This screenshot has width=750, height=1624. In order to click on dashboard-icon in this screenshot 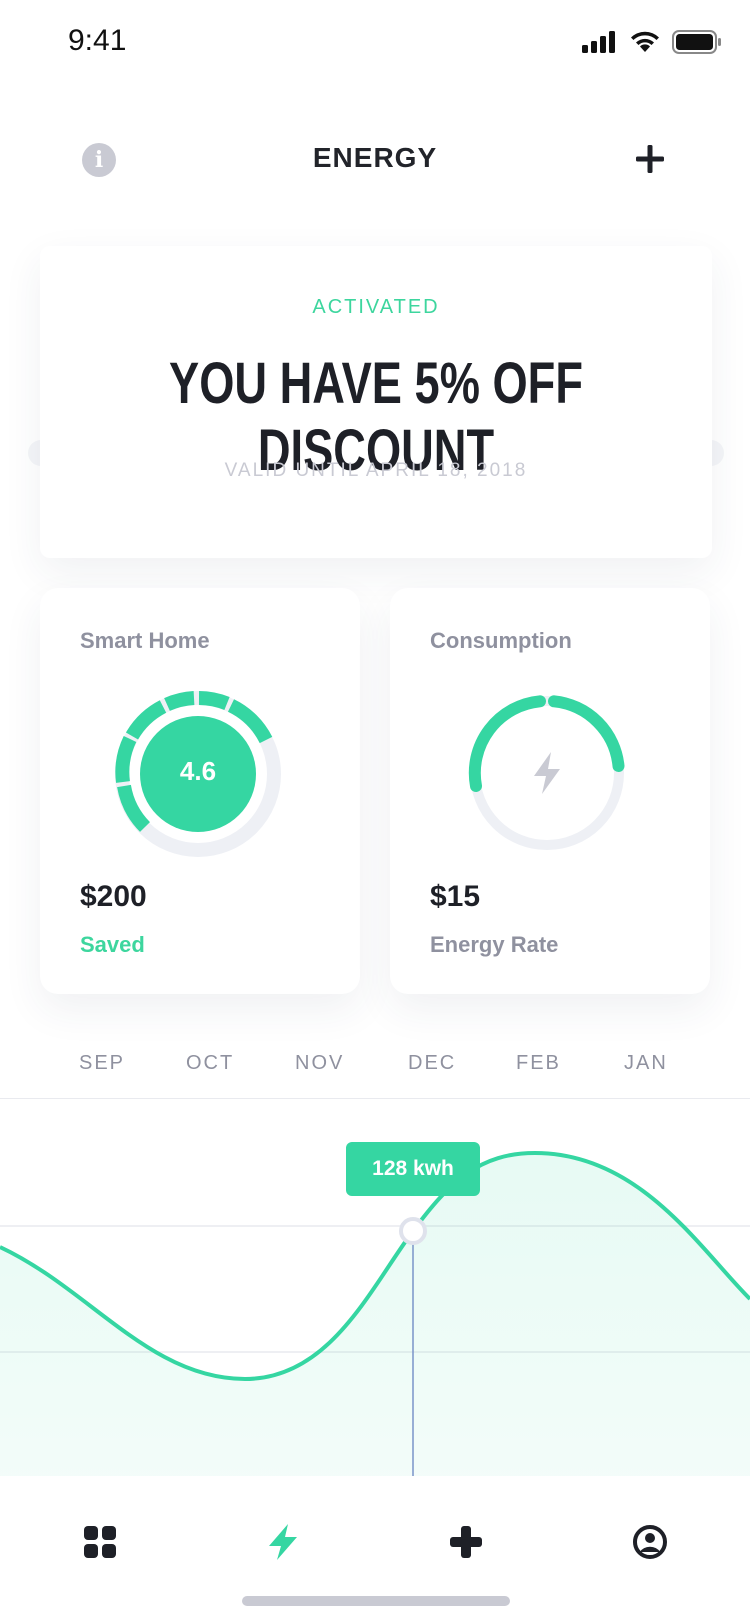, I will do `click(100, 1542)`.